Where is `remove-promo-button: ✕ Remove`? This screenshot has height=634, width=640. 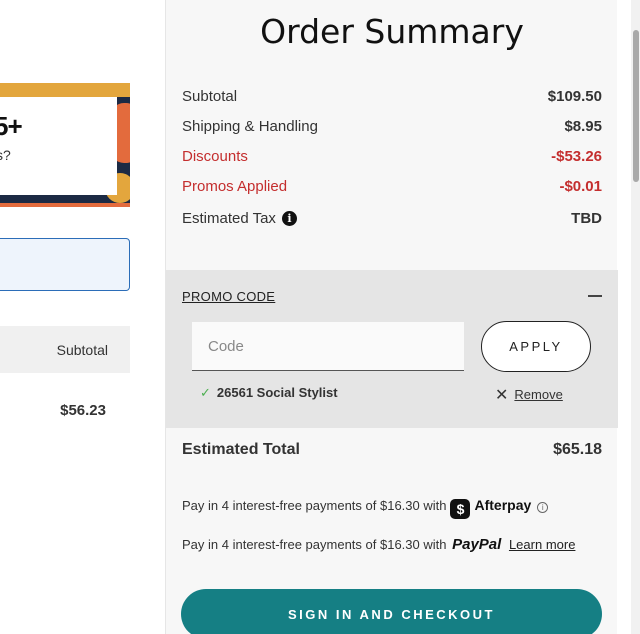 remove-promo-button: ✕ Remove is located at coordinates (529, 395).